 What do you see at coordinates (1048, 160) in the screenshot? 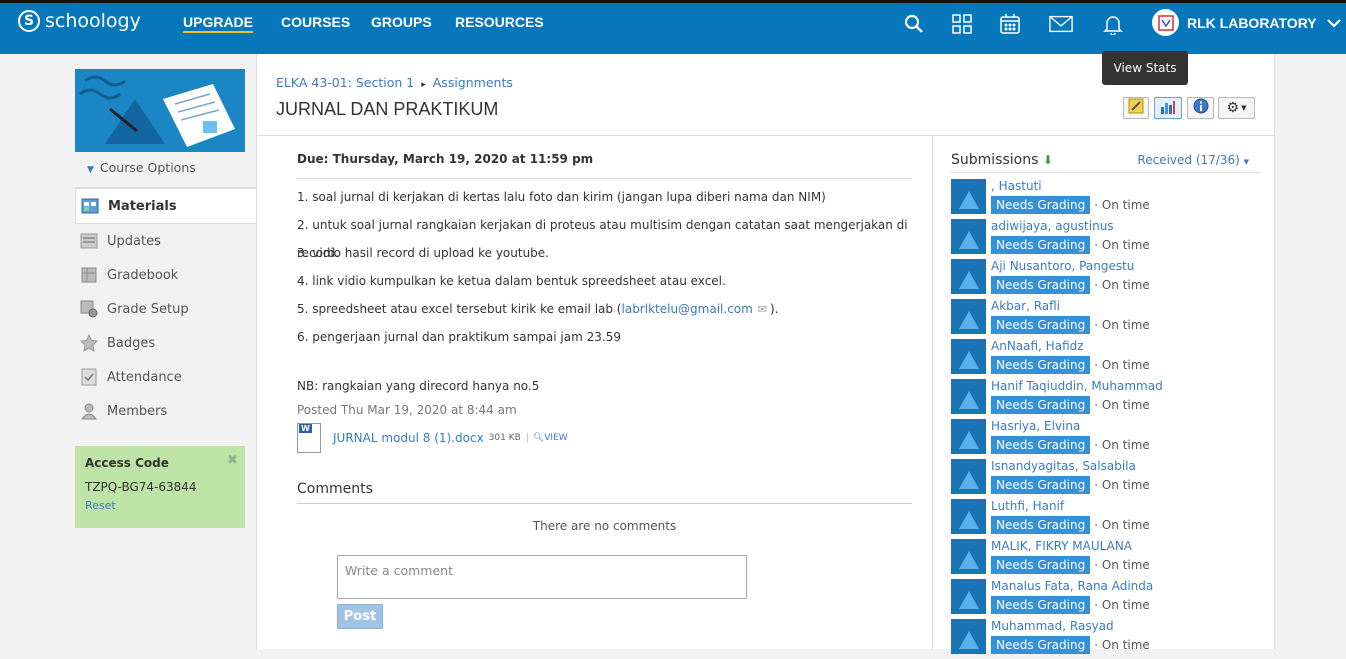
I see `download-icon: ⬇` at bounding box center [1048, 160].